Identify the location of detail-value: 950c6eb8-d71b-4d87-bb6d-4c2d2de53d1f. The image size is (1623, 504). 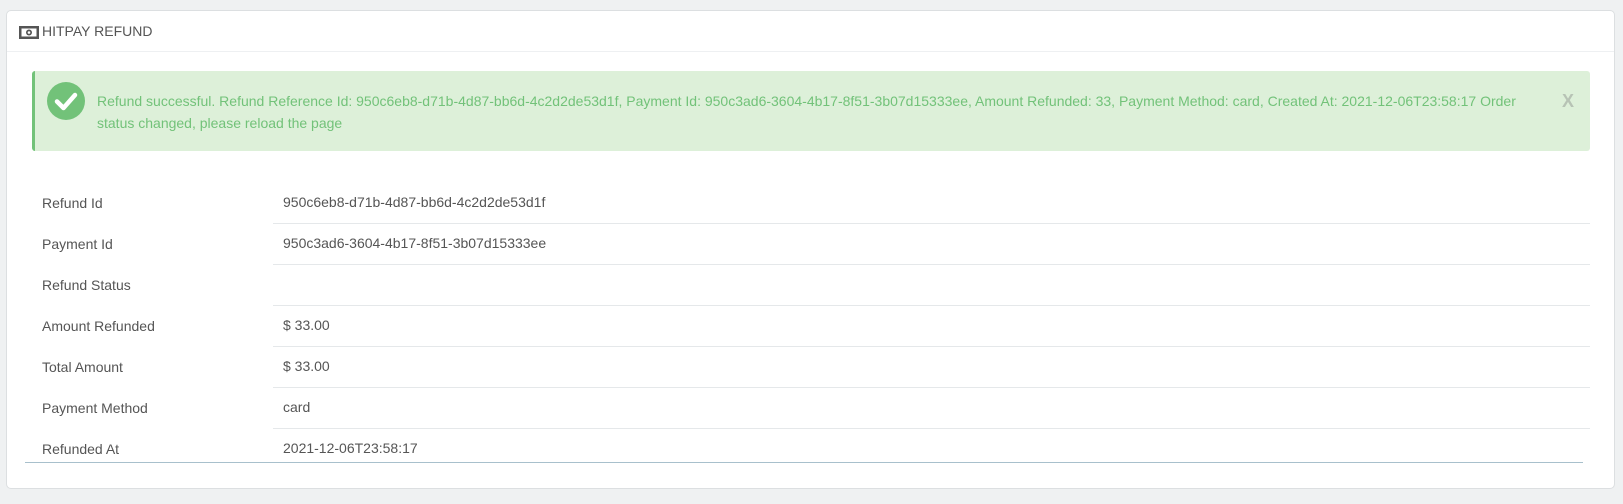
(414, 202).